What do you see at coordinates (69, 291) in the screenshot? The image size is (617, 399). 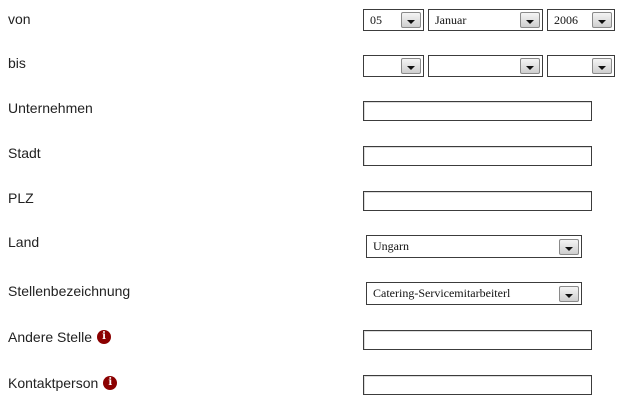 I see `stellenbezeichnung-label: Stellenbezeichnung` at bounding box center [69, 291].